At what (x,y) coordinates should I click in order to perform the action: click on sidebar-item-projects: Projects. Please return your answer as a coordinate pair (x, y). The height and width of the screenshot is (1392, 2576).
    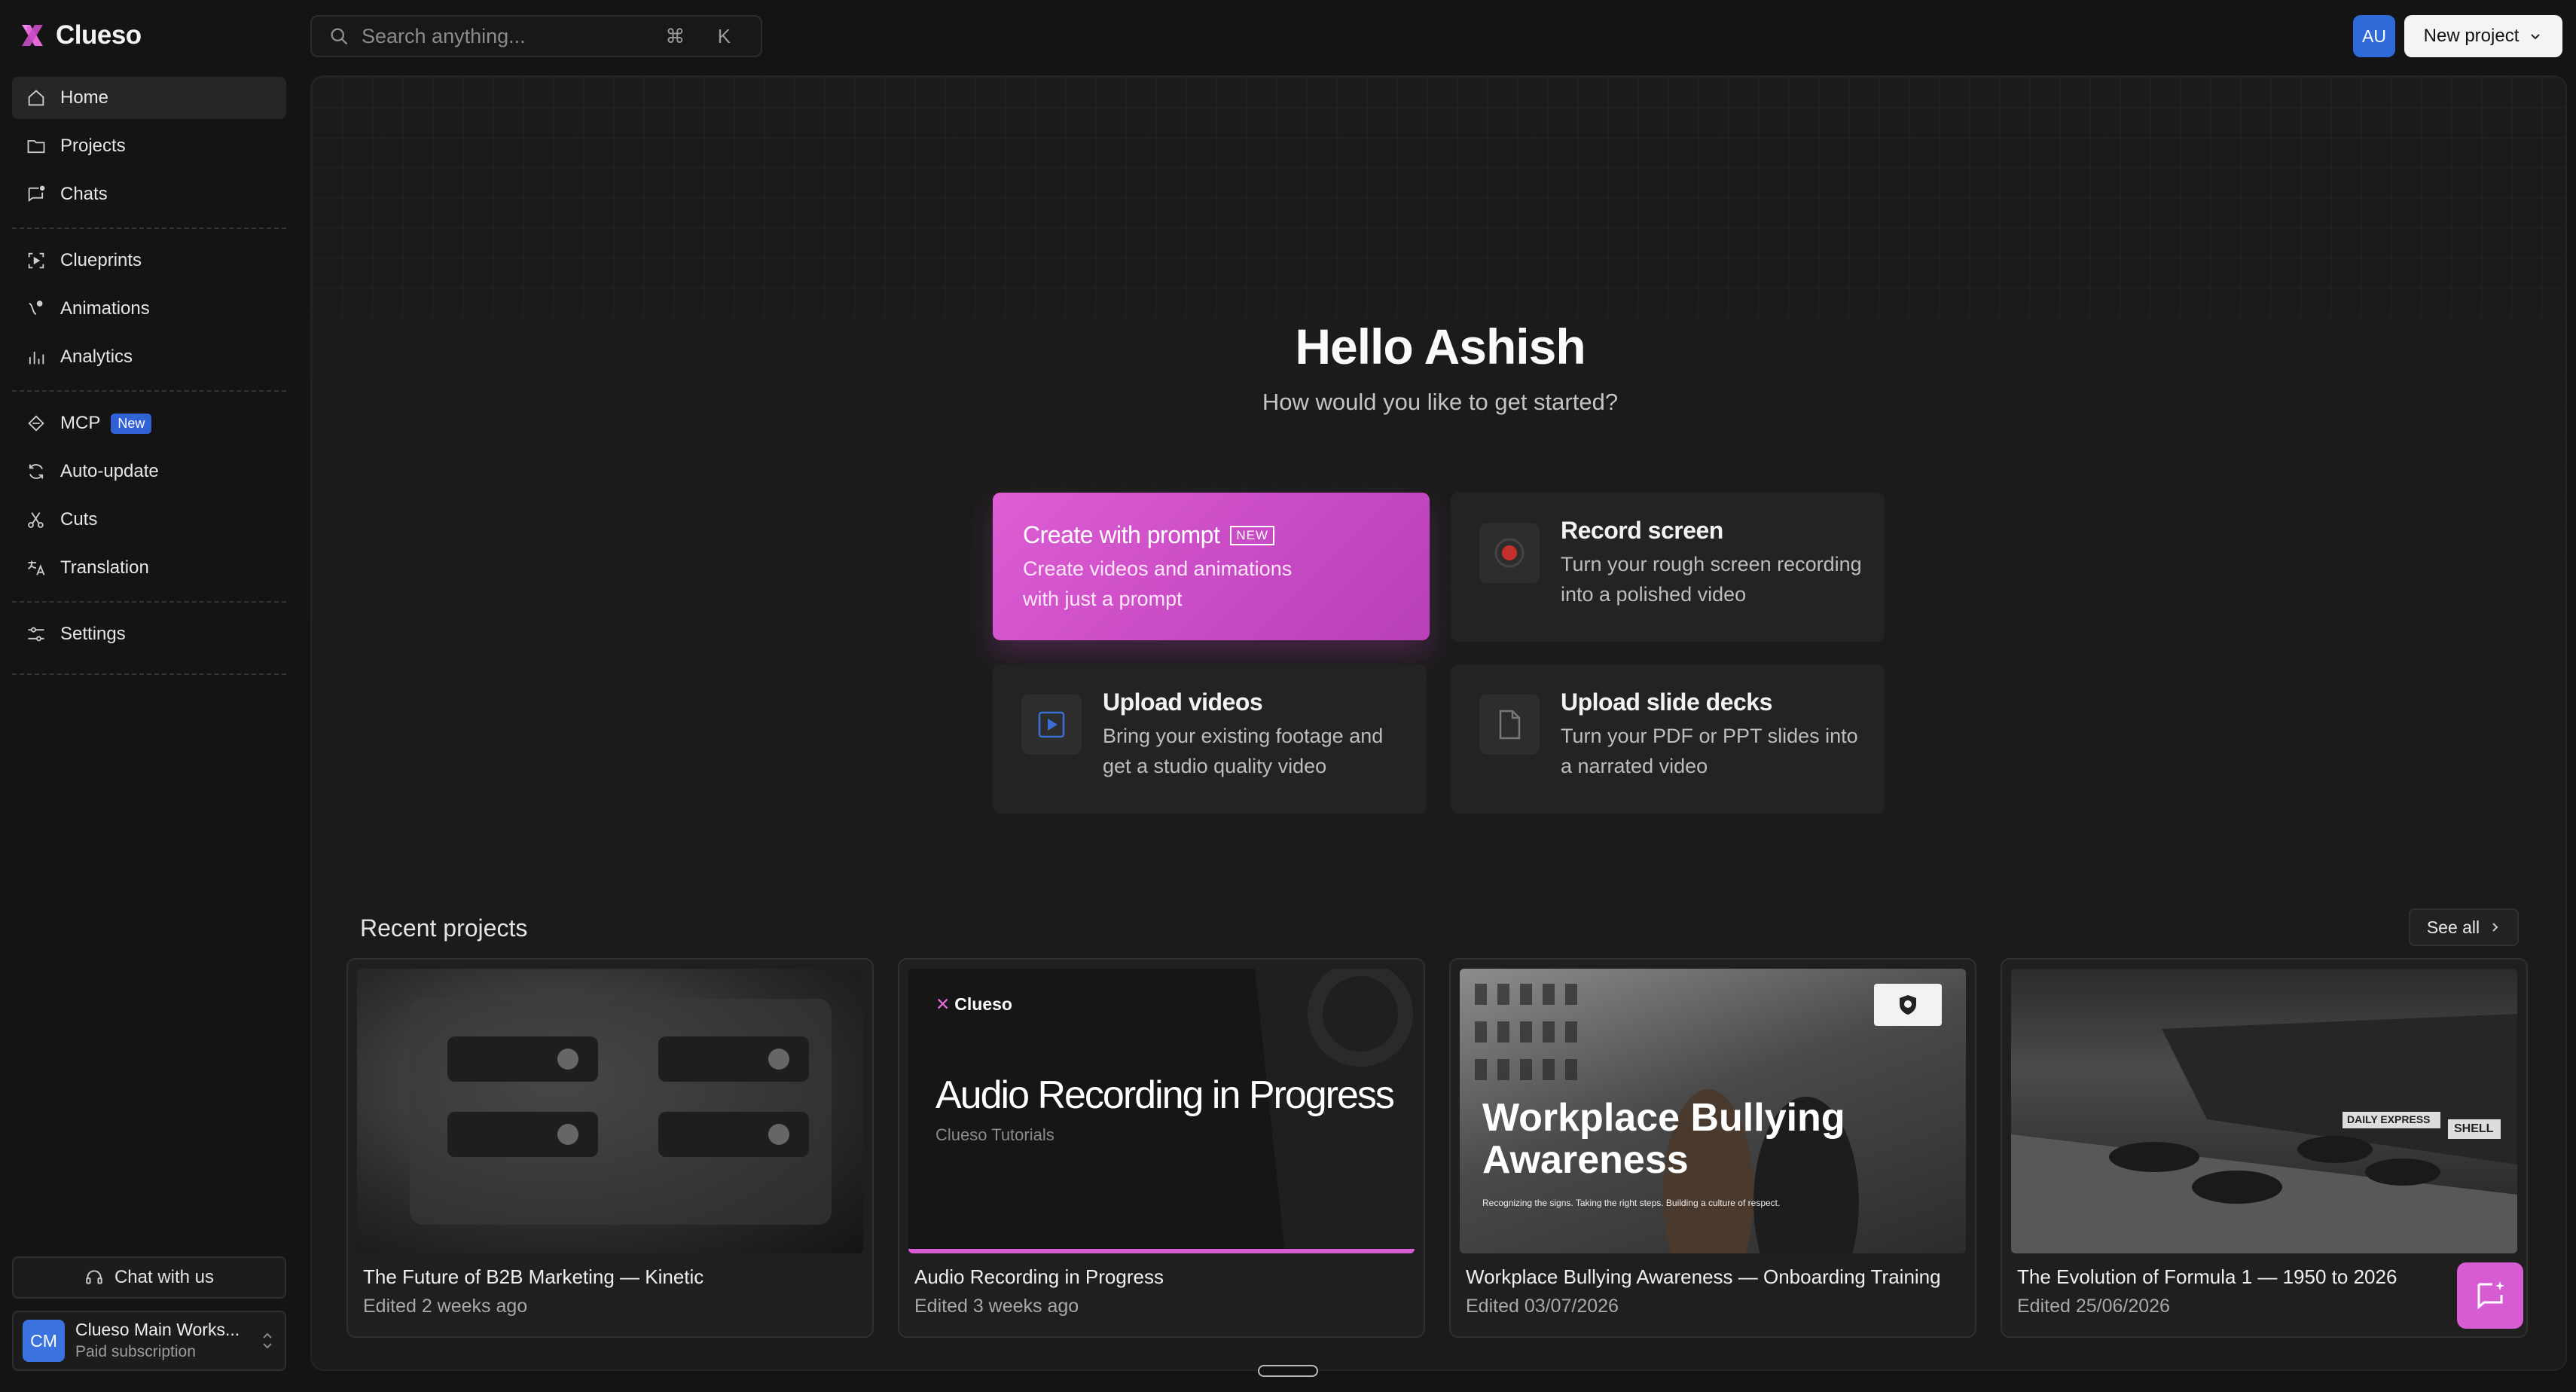
    Looking at the image, I should click on (149, 146).